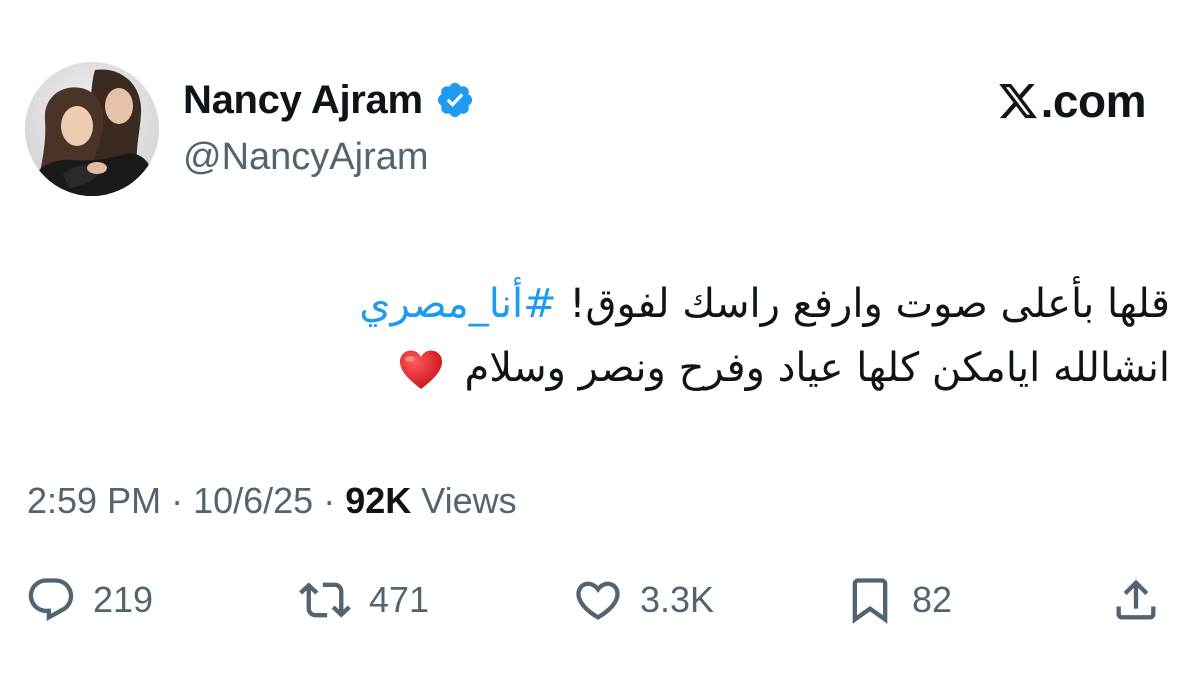  I want to click on x-logo-icon, so click(1018, 101).